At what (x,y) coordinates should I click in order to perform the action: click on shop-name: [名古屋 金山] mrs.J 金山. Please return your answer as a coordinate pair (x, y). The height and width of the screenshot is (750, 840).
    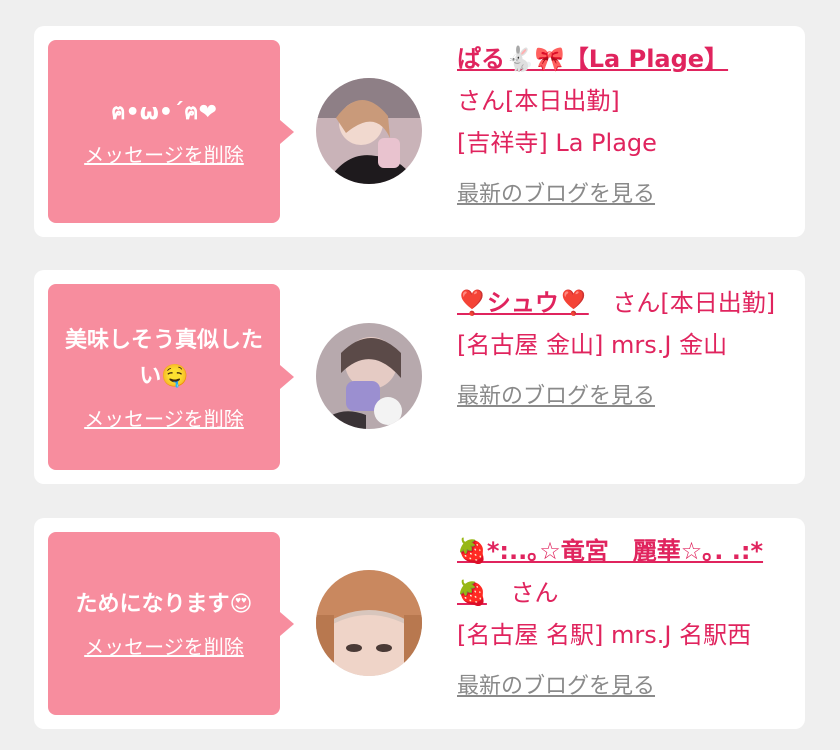
    Looking at the image, I should click on (592, 345).